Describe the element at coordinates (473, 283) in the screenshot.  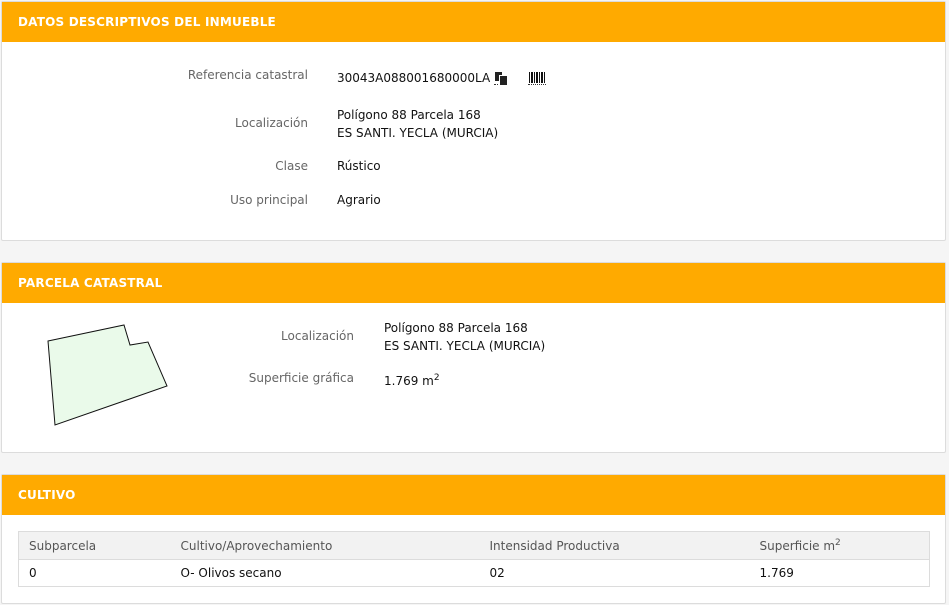
I see `panel-title-parcela: PARCELA CATASTRAL` at that location.